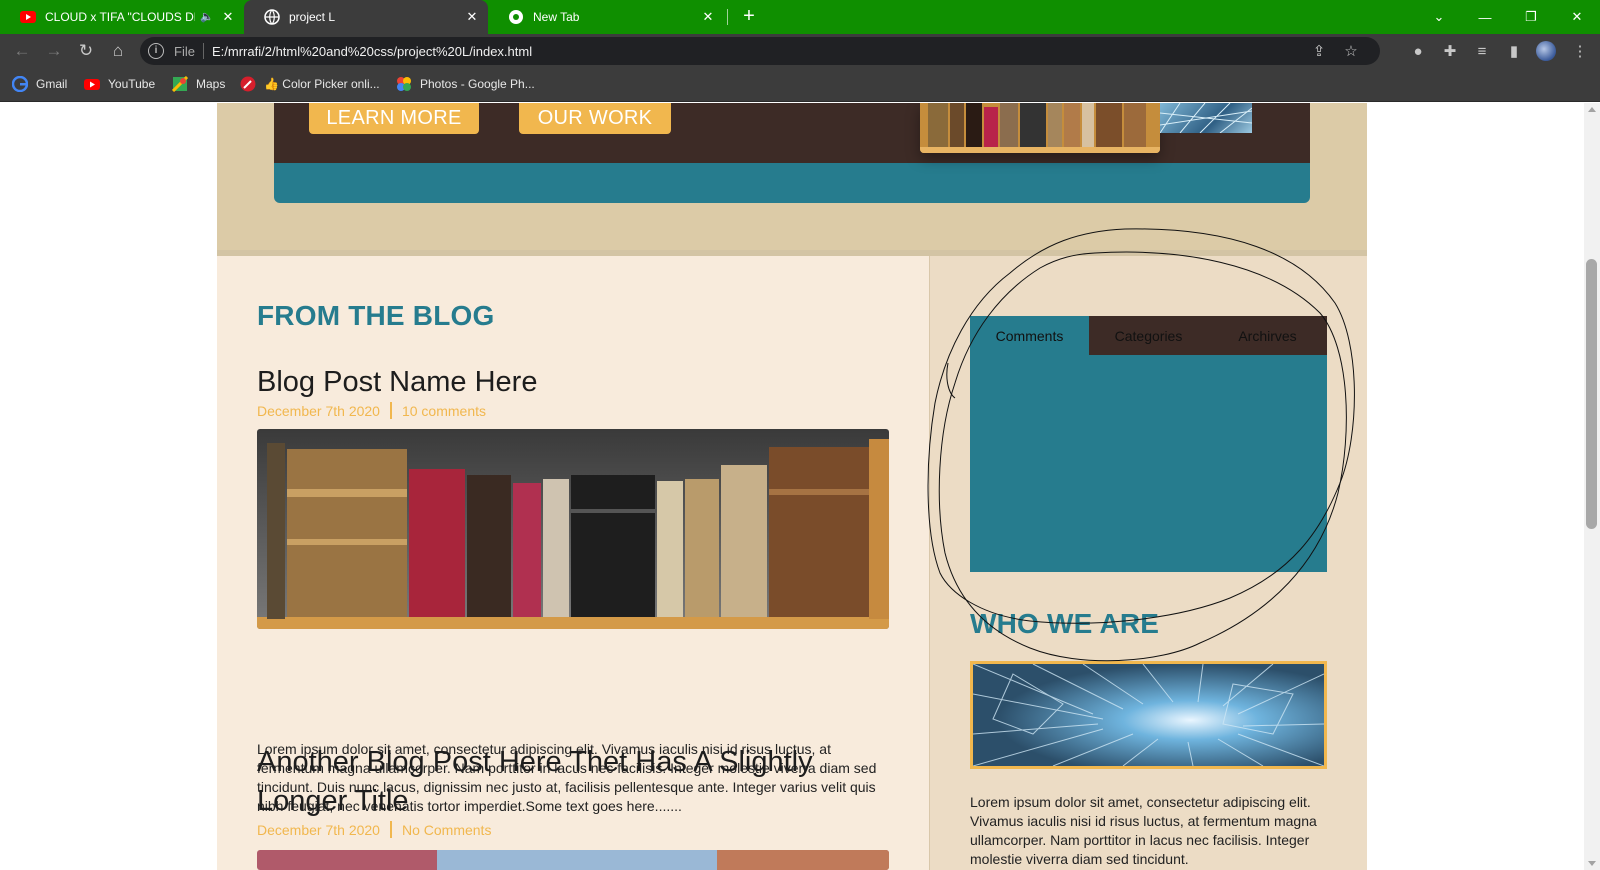  I want to click on who-we-are-heading: WHO WE ARE, so click(1065, 623).